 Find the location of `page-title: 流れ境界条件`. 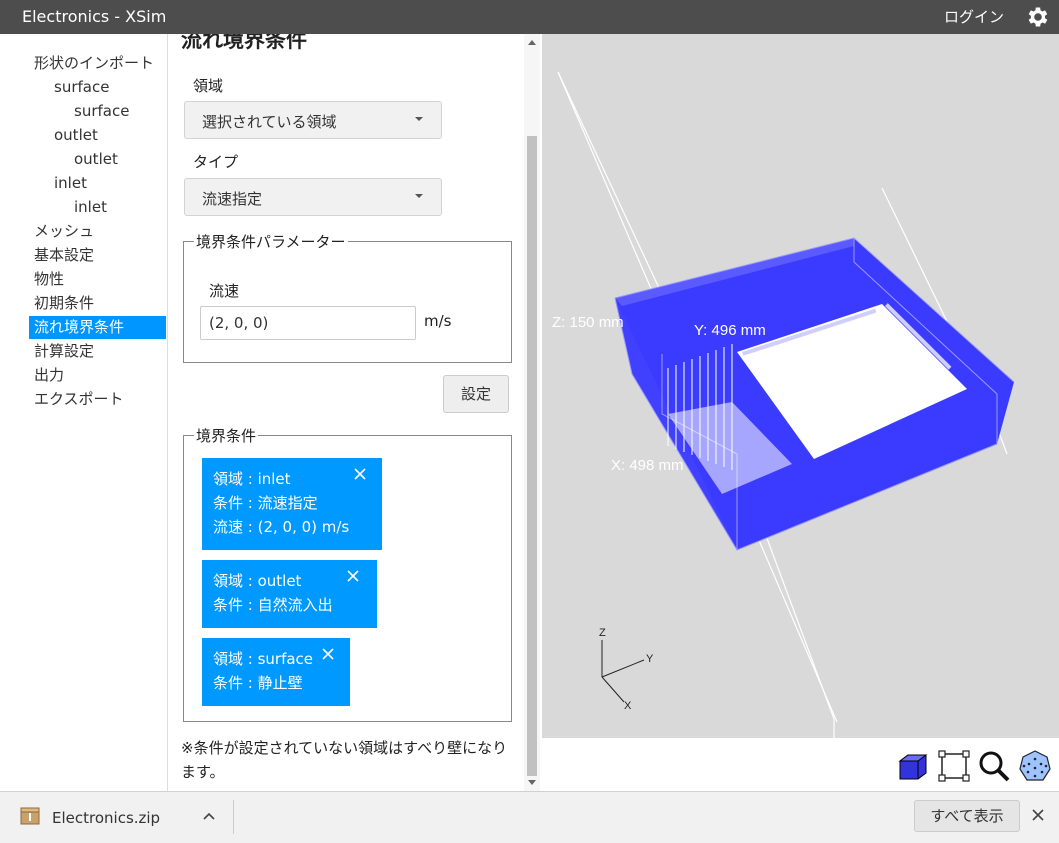

page-title: 流れ境界条件 is located at coordinates (244, 43).